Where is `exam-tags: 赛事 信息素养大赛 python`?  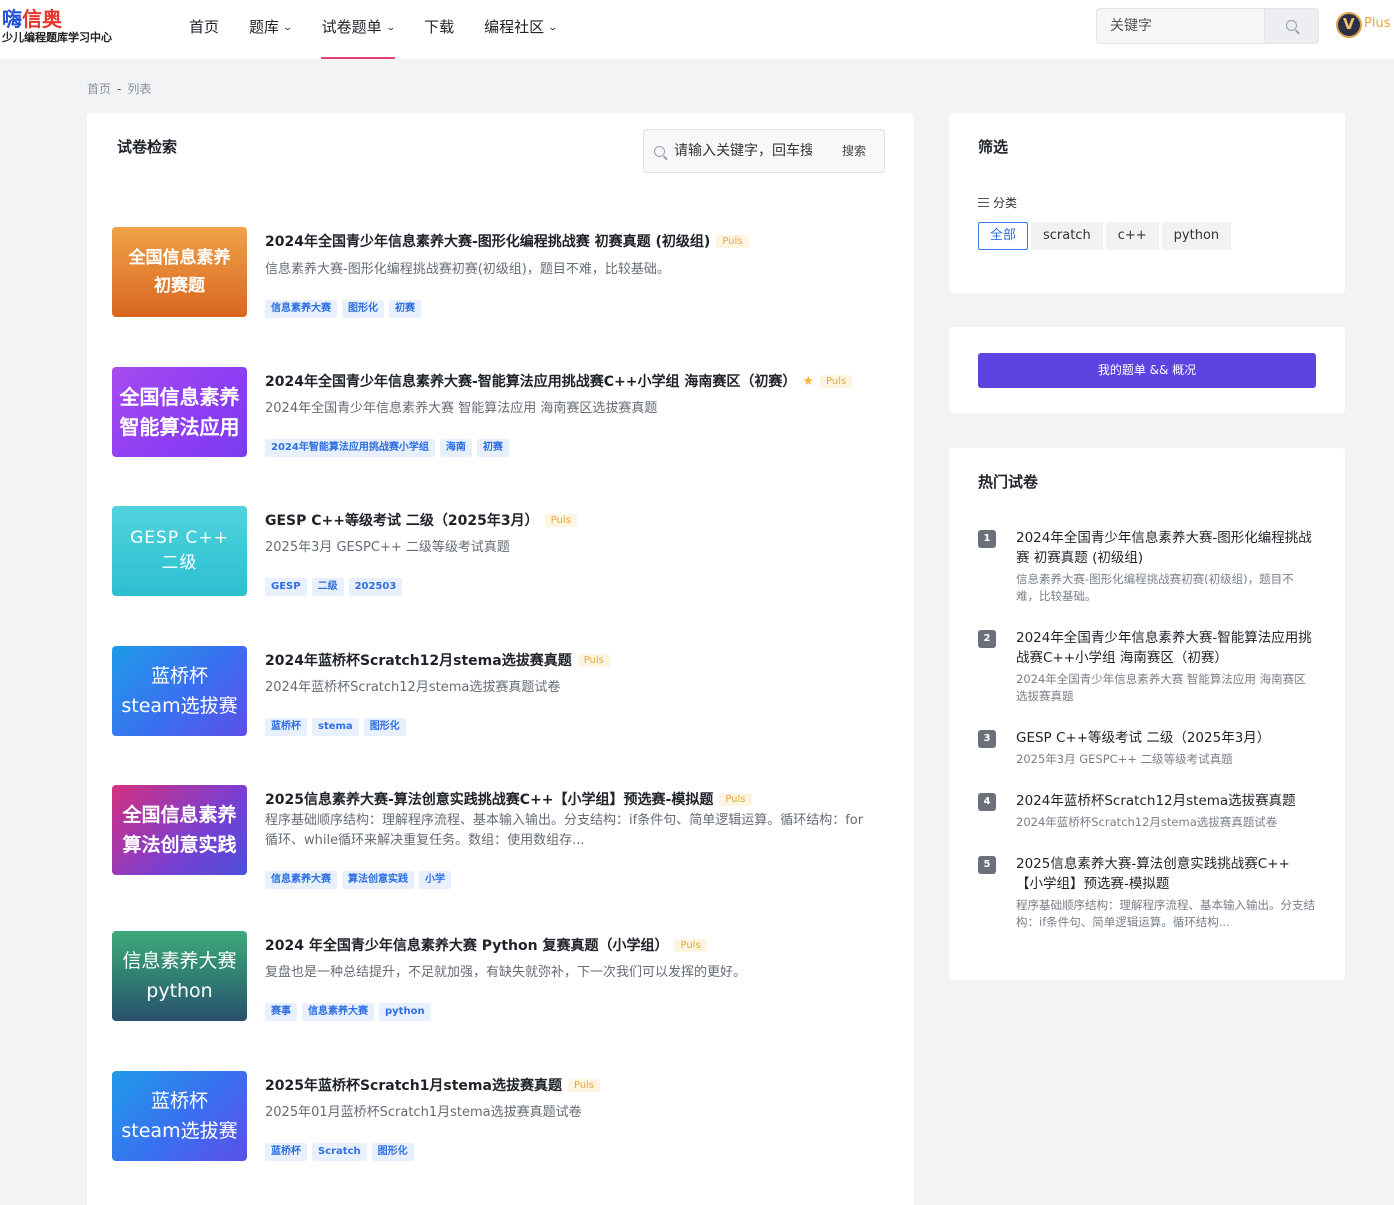
exam-tags: 赛事 信息素养大赛 python is located at coordinates (350, 1012).